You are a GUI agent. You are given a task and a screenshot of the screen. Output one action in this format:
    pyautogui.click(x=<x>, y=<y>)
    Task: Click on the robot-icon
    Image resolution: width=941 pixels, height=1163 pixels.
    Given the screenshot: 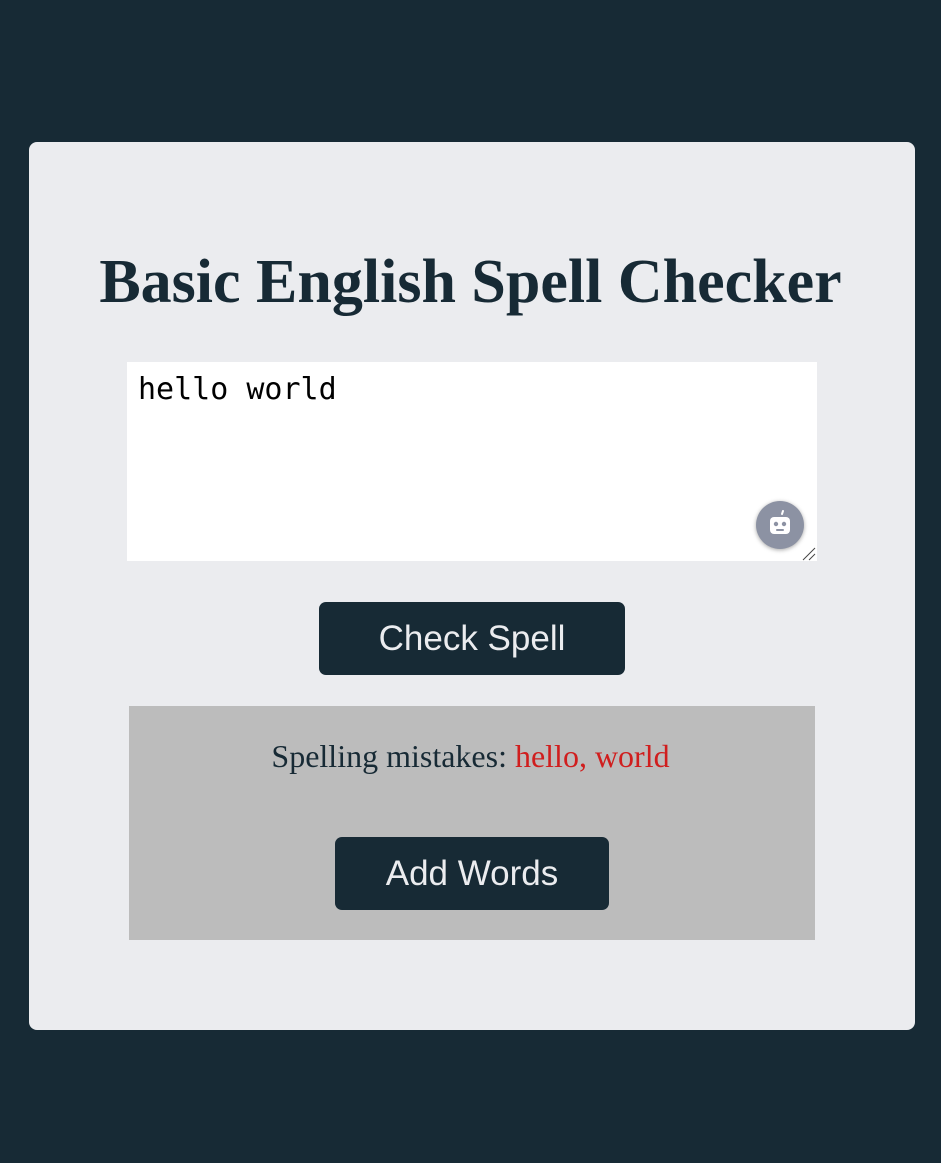 What is the action you would take?
    pyautogui.click(x=780, y=525)
    